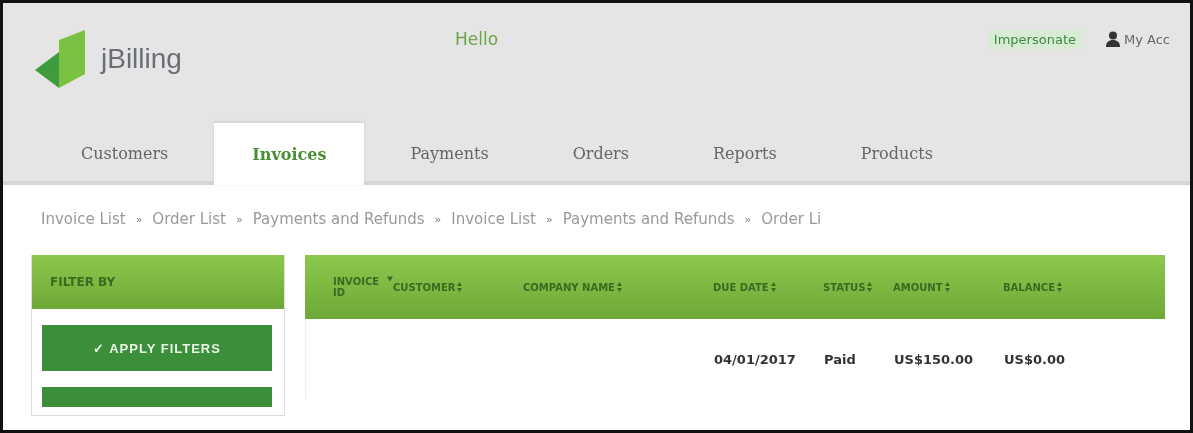  Describe the element at coordinates (600, 153) in the screenshot. I see `nav-tab: Orders` at that location.